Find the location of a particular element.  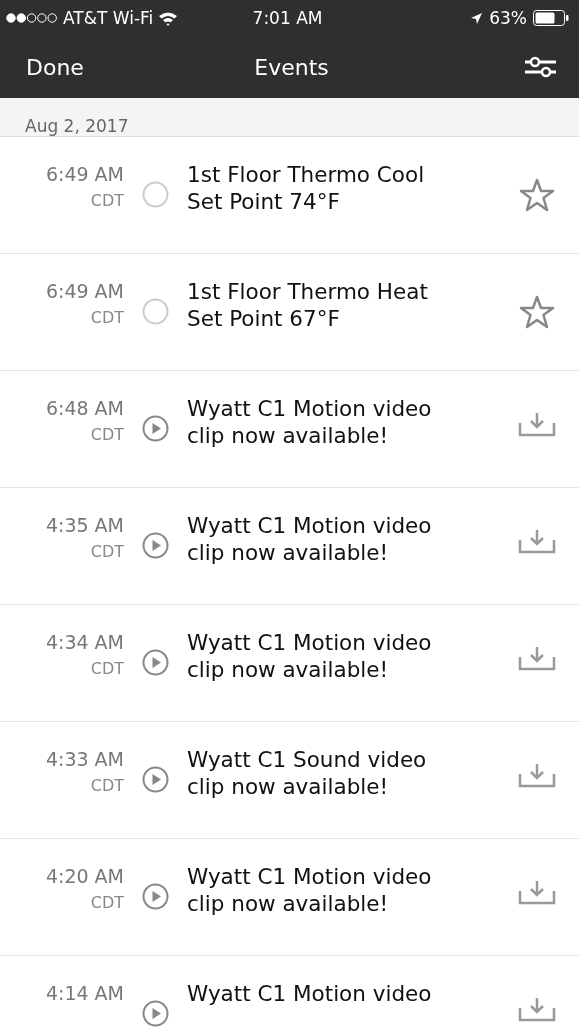

event-time: 4:35 AM is located at coordinates (84, 525).